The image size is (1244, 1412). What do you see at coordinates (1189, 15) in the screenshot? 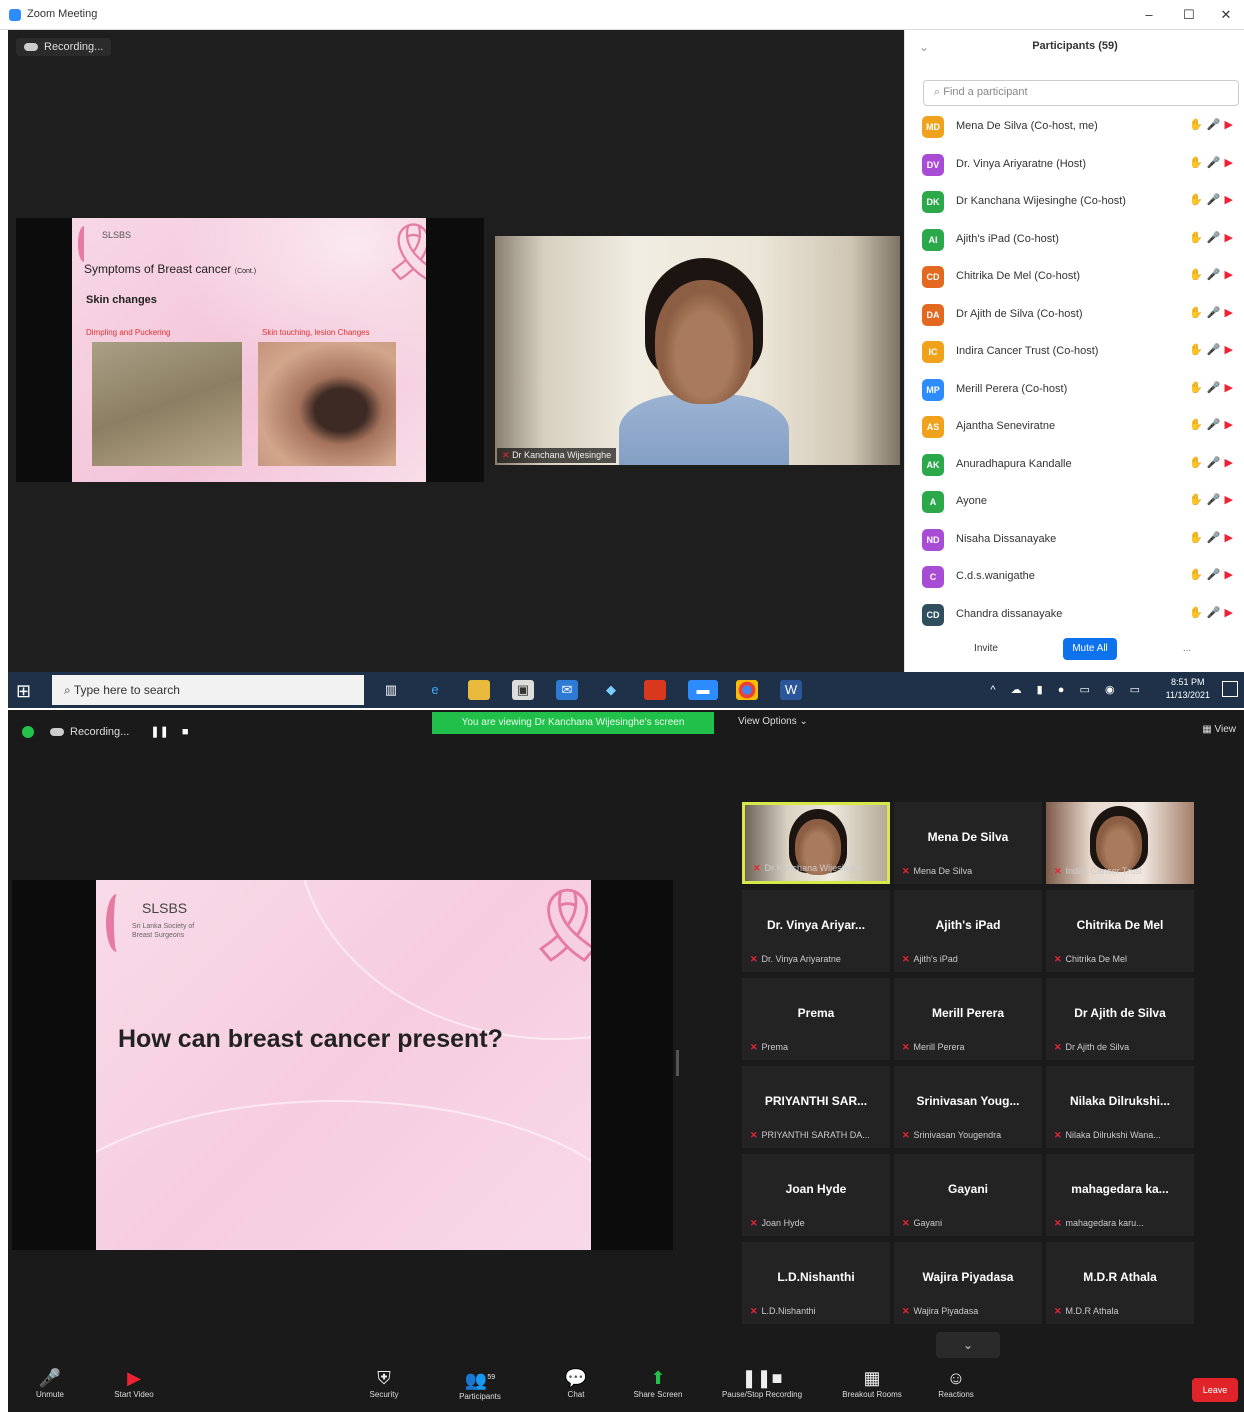
I see `maximize-button: ☐` at bounding box center [1189, 15].